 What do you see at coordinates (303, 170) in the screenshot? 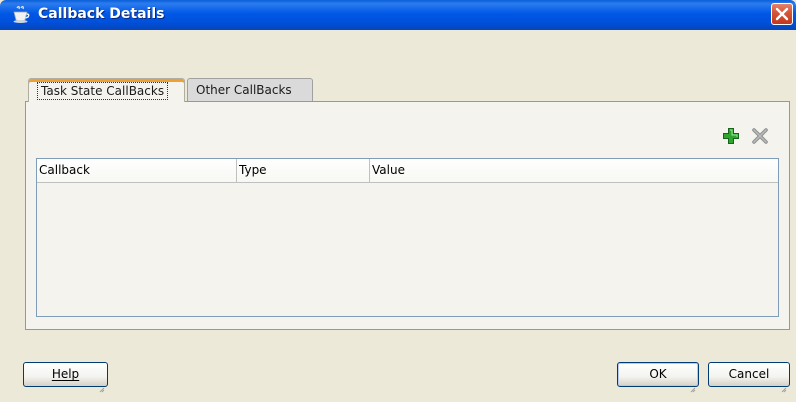
I see `column-header-type: Type` at bounding box center [303, 170].